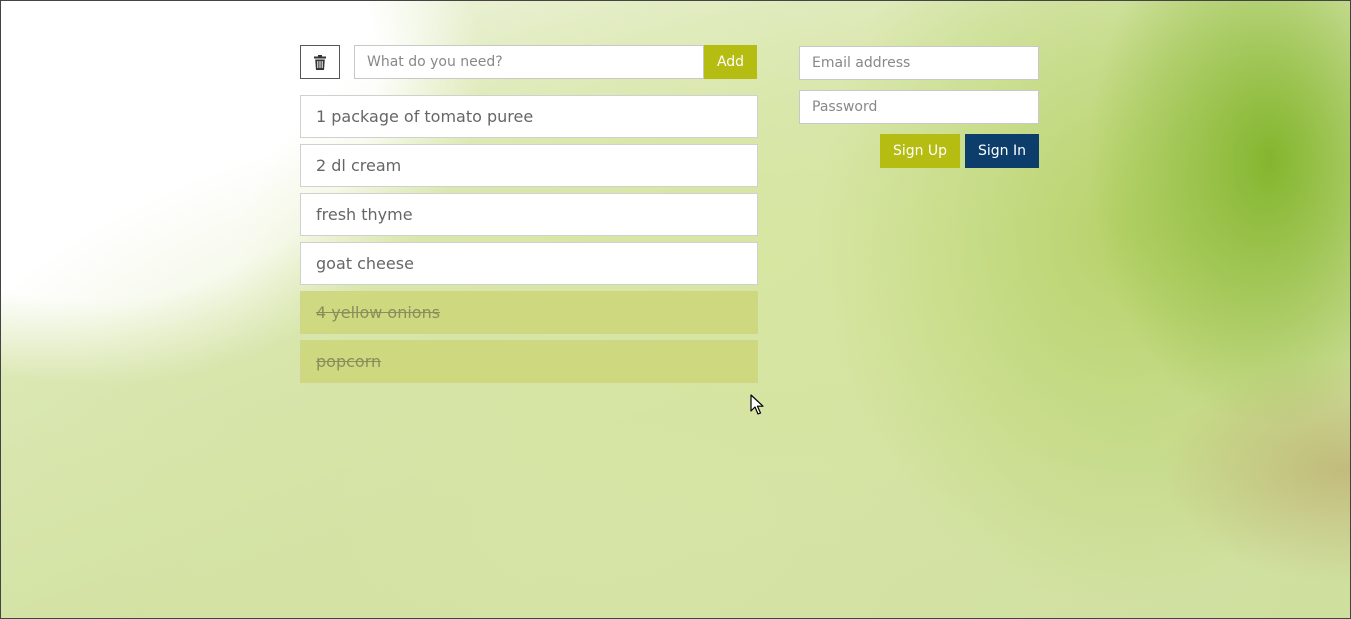 The image size is (1351, 619). I want to click on email-field, so click(919, 63).